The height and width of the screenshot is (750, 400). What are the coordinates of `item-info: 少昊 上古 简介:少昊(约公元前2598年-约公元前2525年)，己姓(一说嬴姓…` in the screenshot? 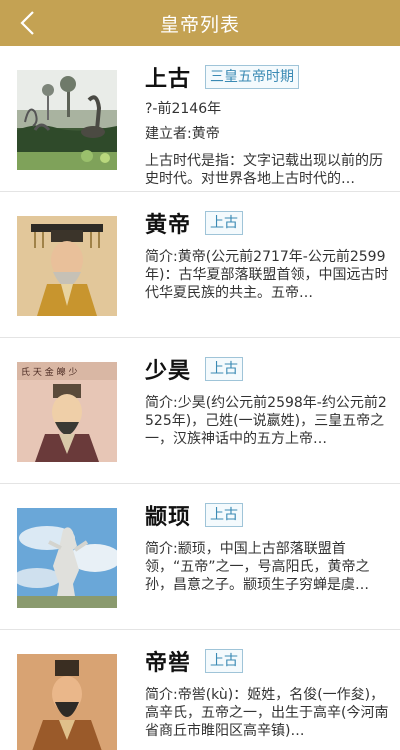 It's located at (269, 400).